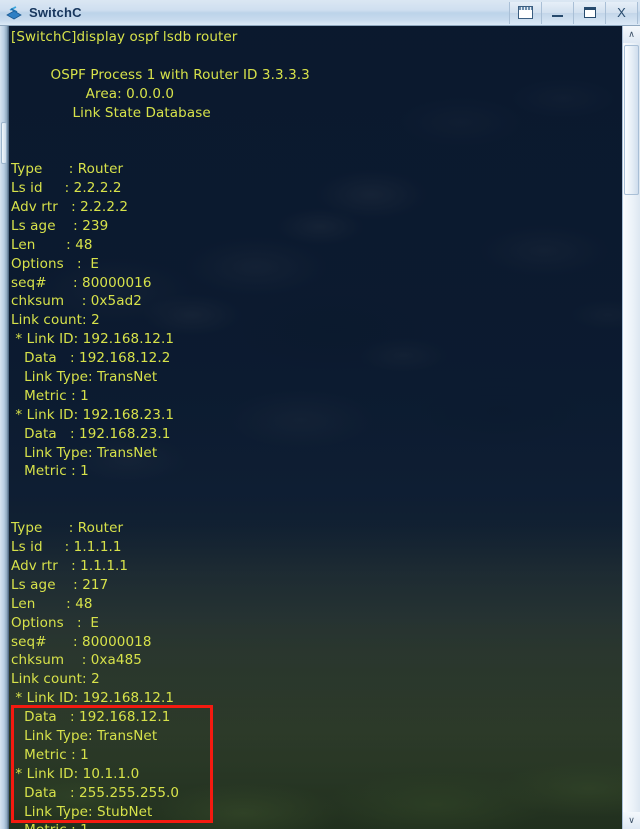 This screenshot has width=640, height=829. Describe the element at coordinates (81, 282) in the screenshot. I see `terminal-line: seq# : 80000016` at that location.